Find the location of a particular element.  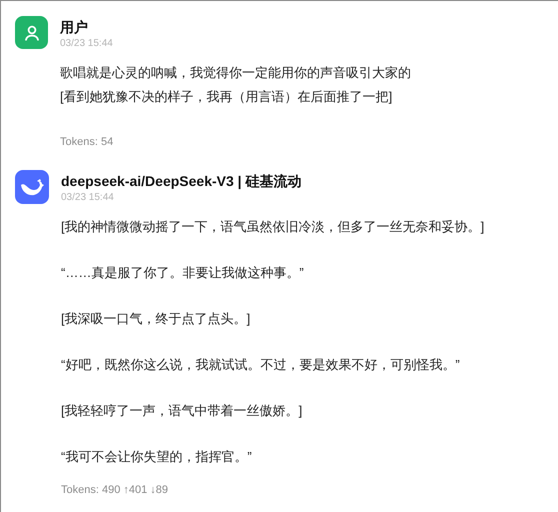

message-paragraph: “我可不会让你失望的，指挥官。” is located at coordinates (157, 457).